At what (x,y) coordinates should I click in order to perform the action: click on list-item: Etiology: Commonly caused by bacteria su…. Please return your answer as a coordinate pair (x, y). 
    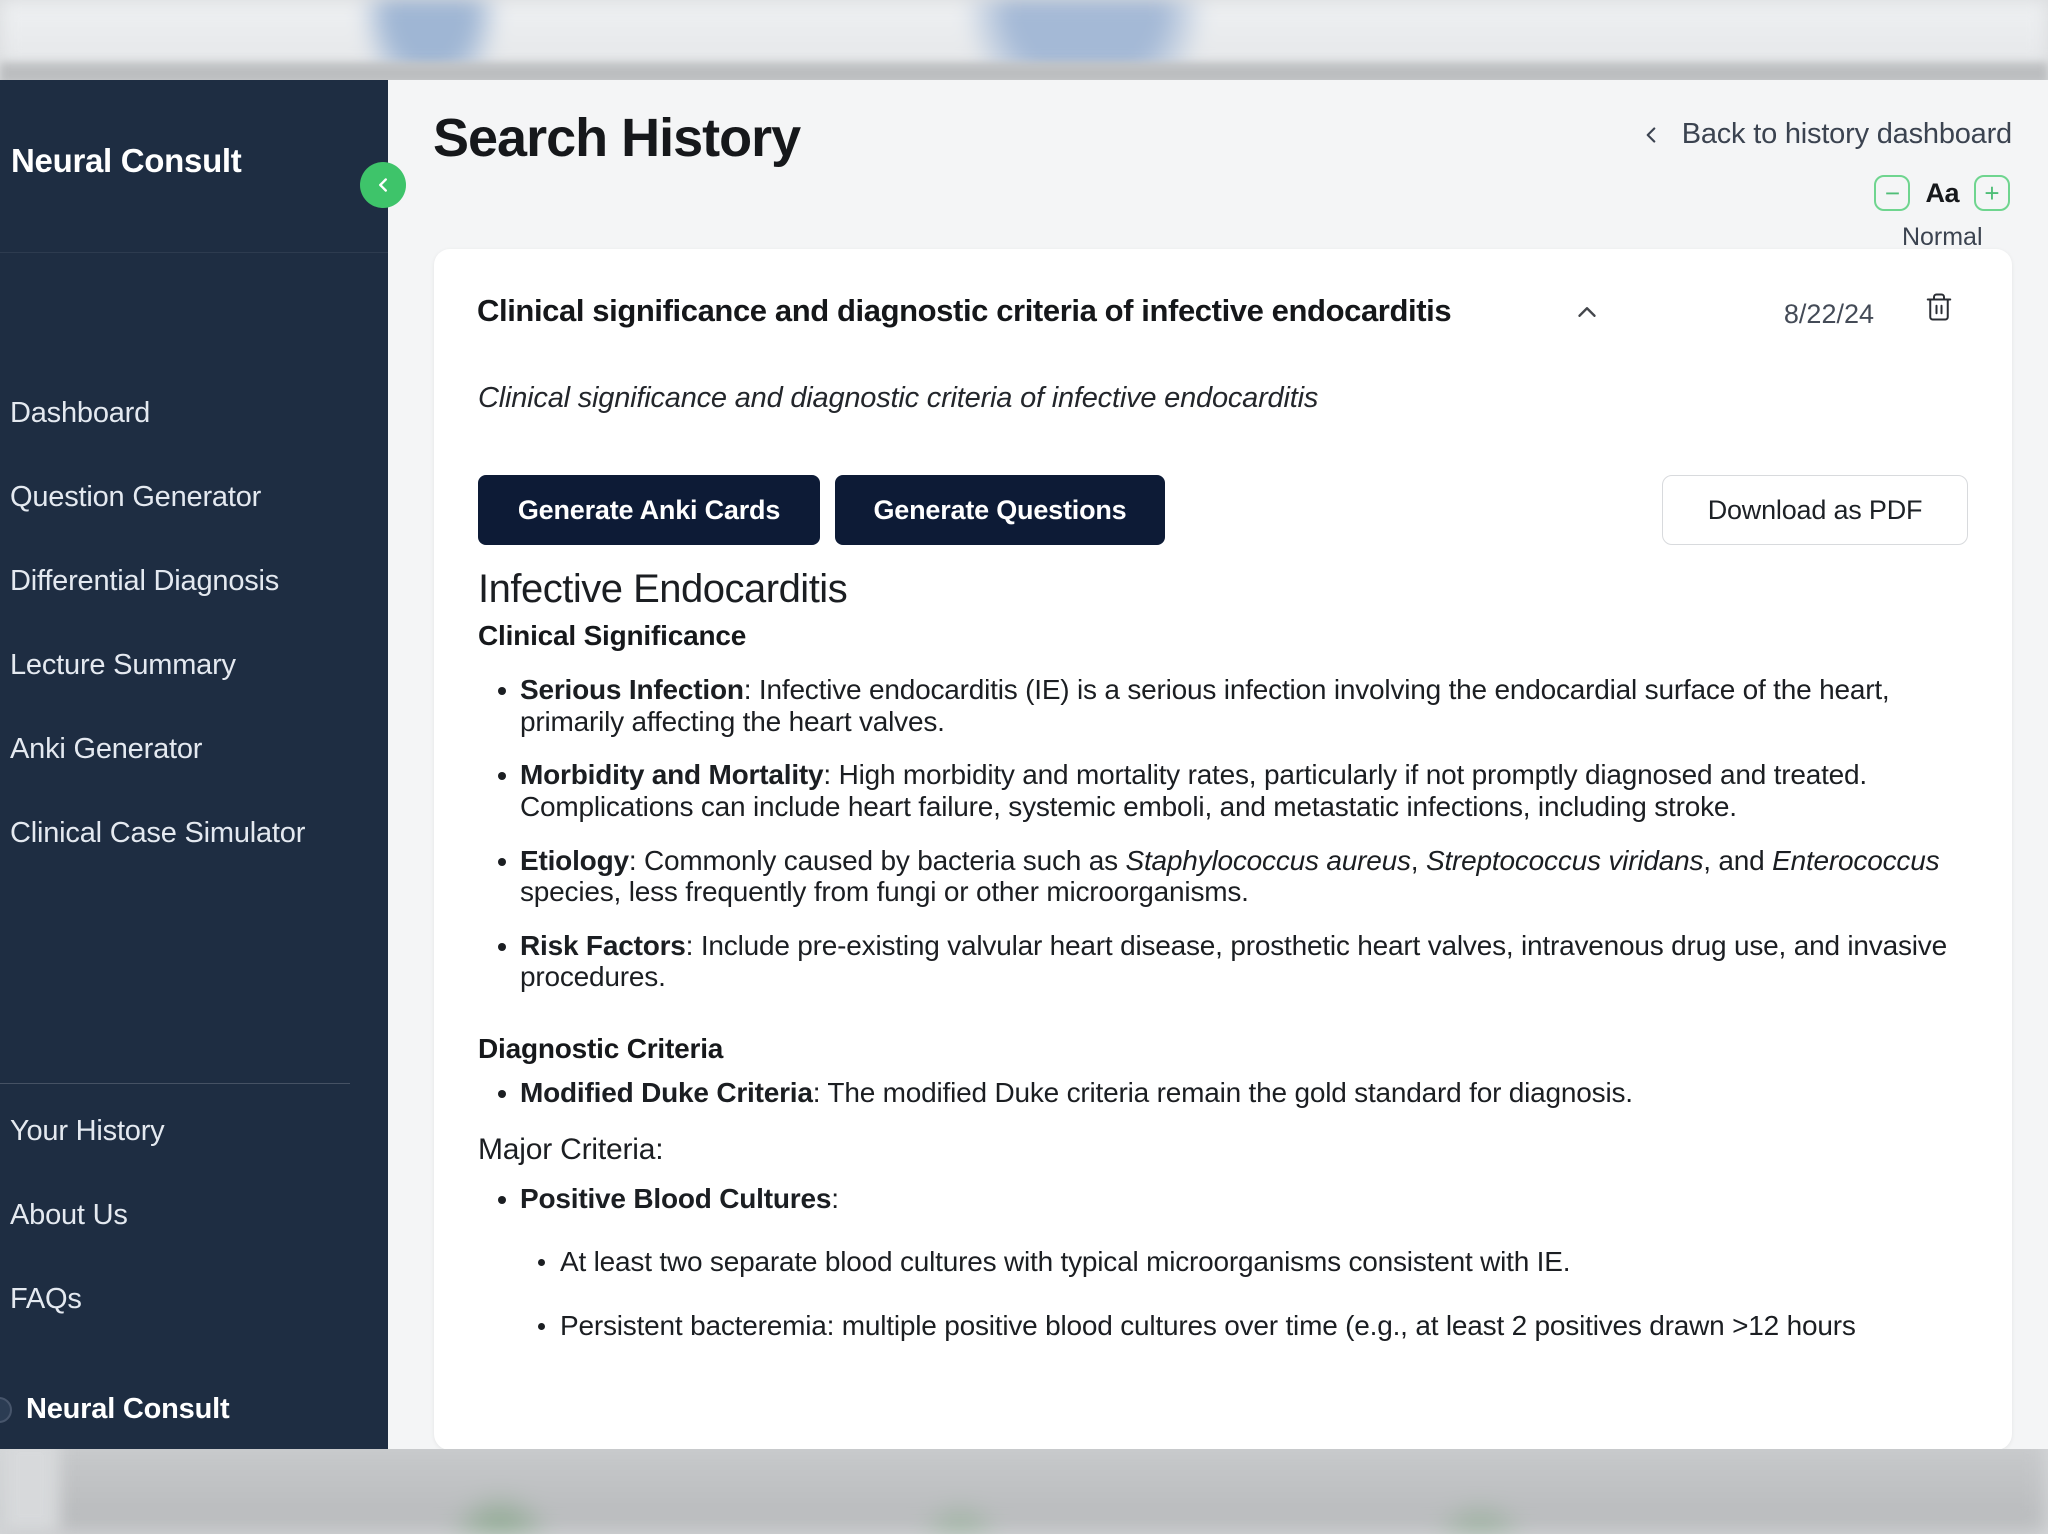
    Looking at the image, I should click on (1228, 876).